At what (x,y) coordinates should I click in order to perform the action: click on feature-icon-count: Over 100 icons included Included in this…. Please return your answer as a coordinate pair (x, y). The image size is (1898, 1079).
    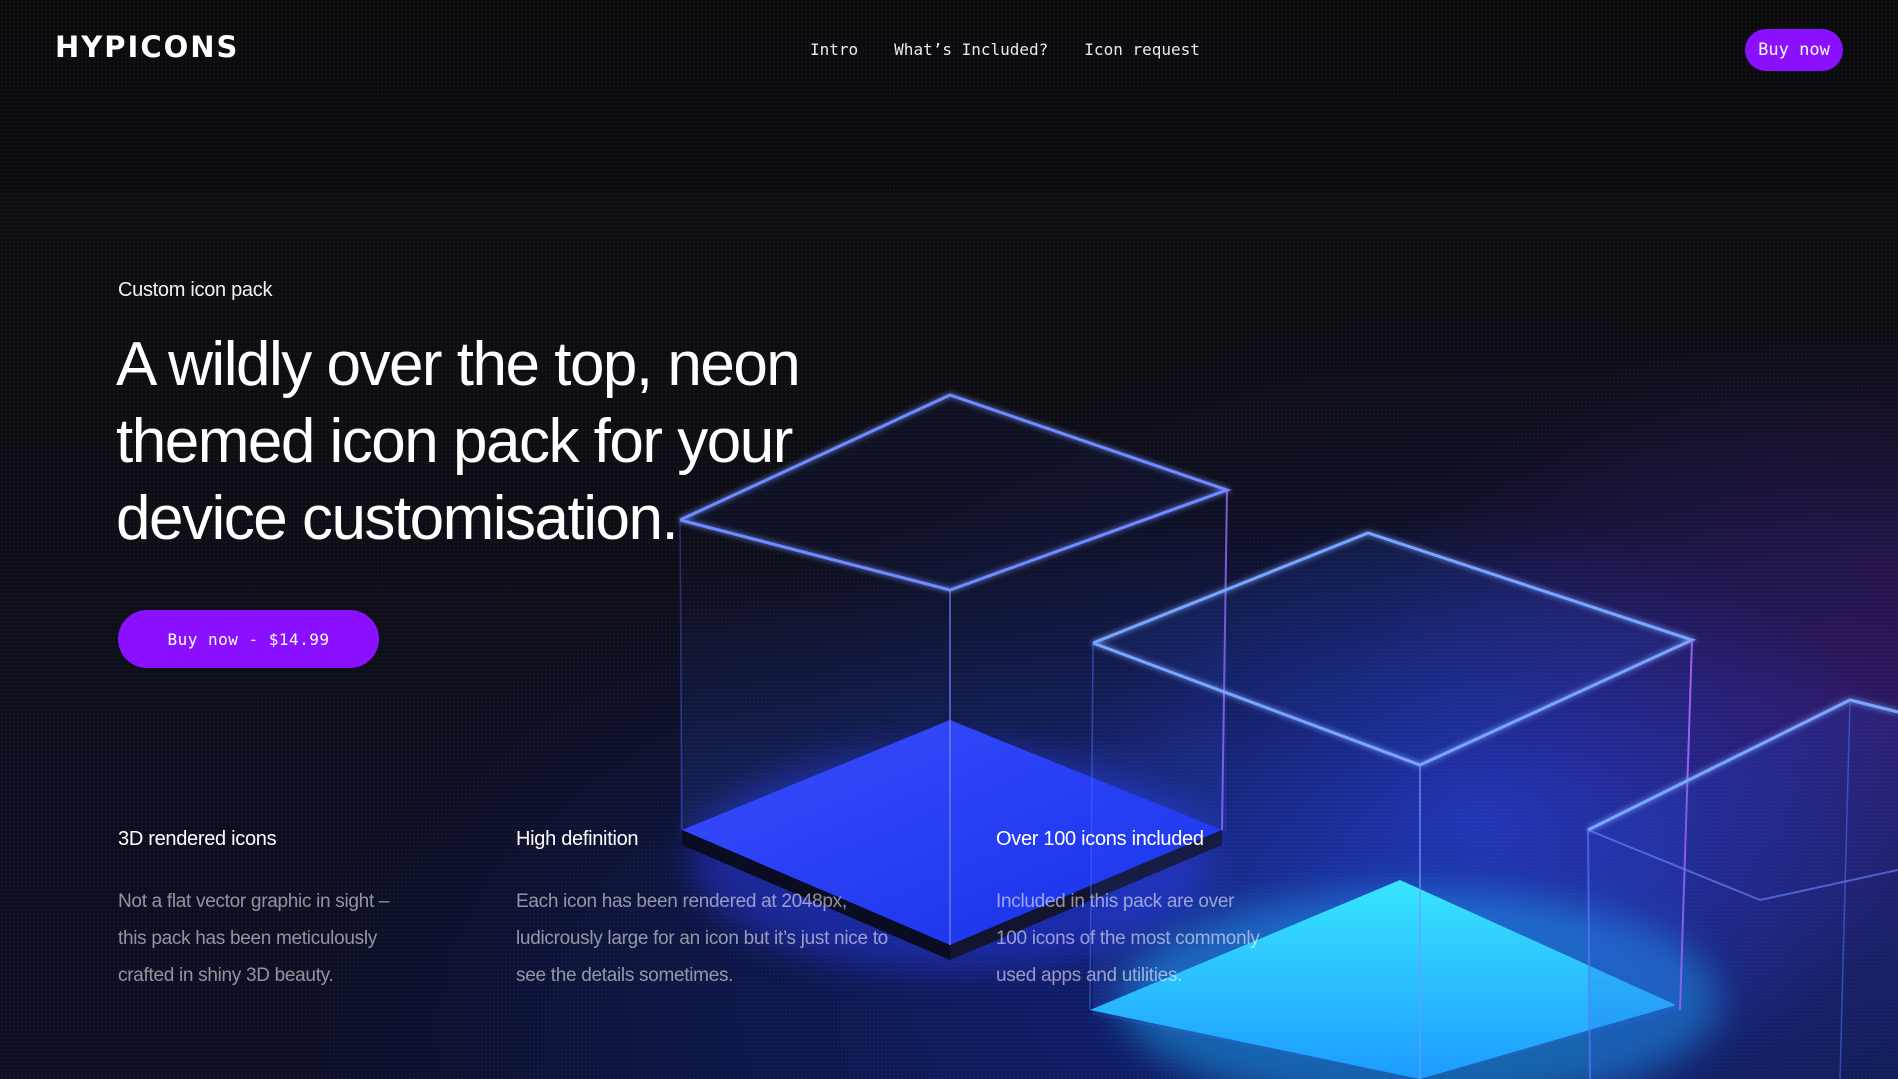
    Looking at the image, I should click on (1131, 911).